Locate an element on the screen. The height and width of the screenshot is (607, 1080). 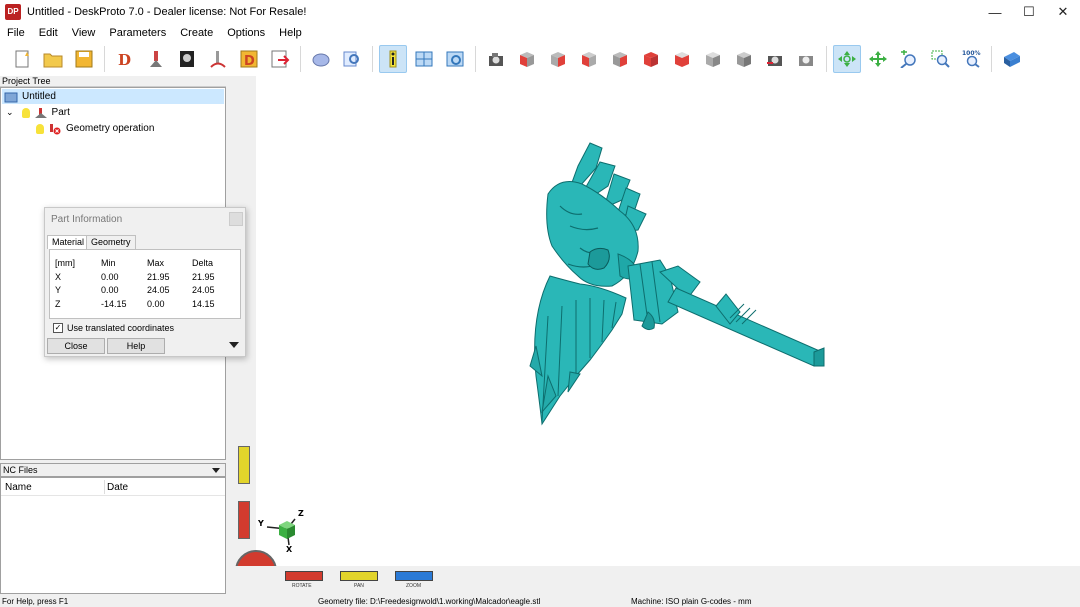
view-right-button is located at coordinates (589, 59).